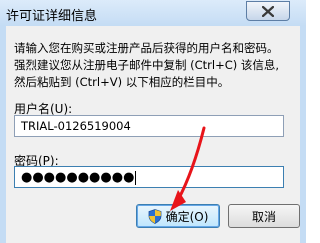  I want to click on window-title: 许可证详细信息, so click(52, 16).